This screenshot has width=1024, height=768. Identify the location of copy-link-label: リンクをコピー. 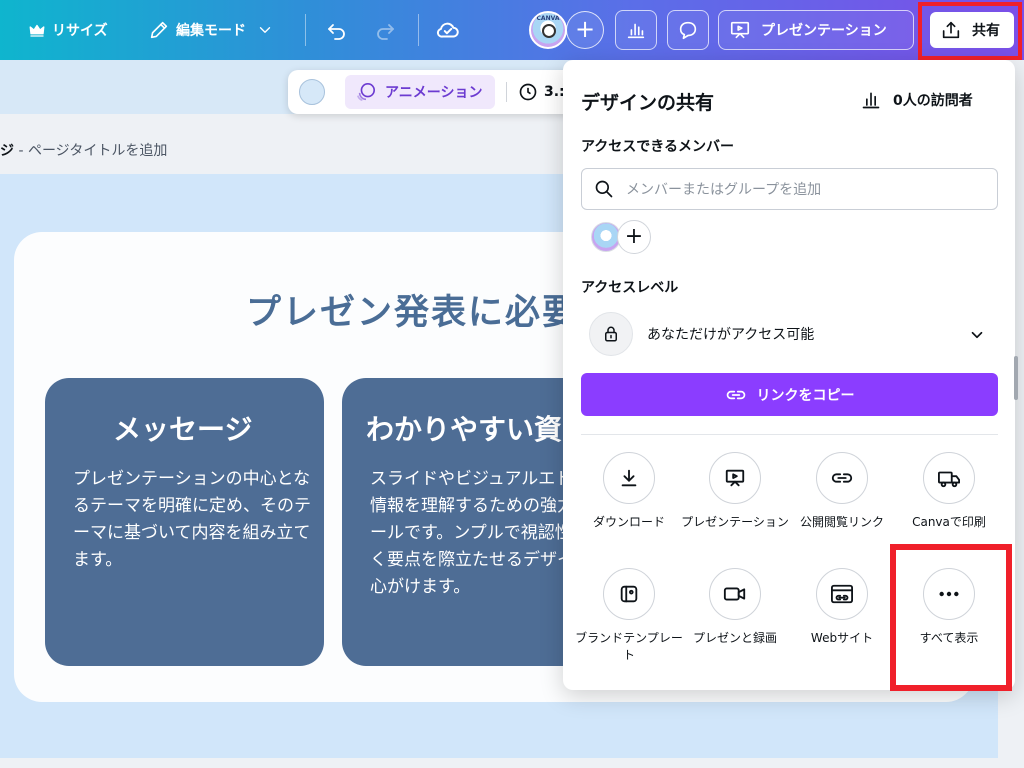
(805, 395).